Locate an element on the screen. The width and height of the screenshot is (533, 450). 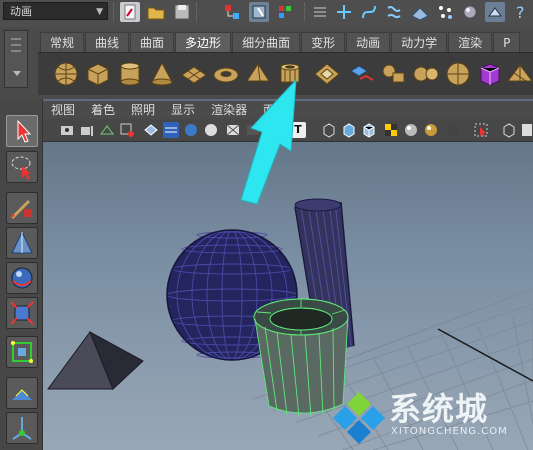
watermark-logo-icon is located at coordinates (359, 418).